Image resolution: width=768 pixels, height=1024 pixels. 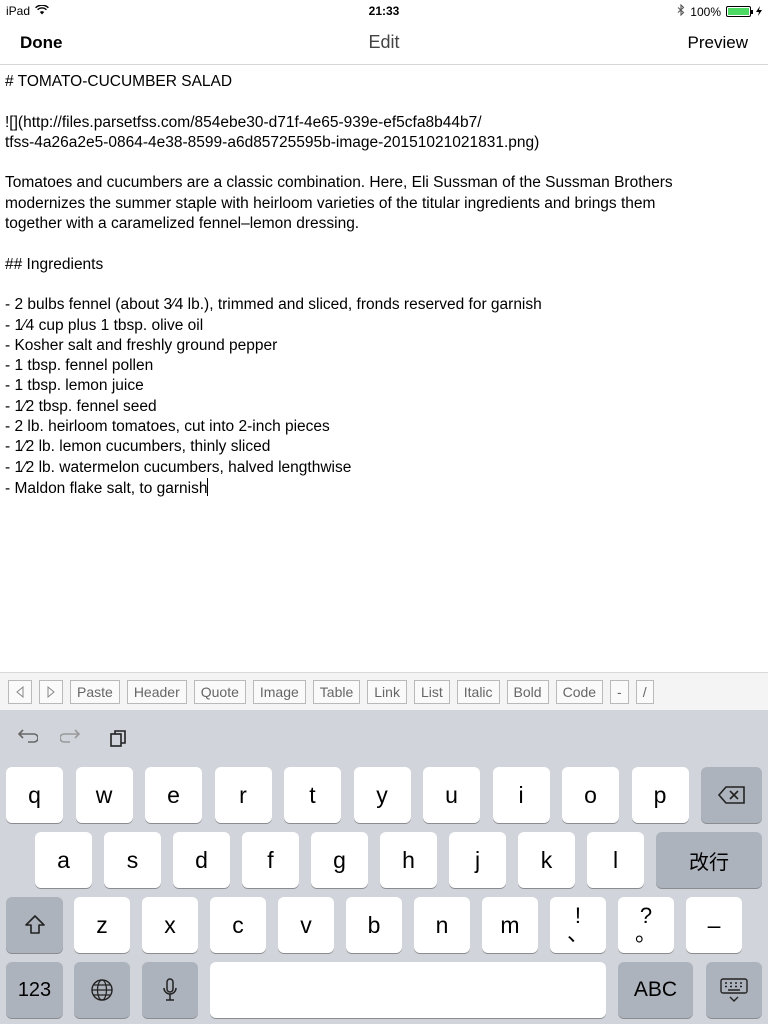 I want to click on toolbar-button-dash: -, so click(x=619, y=691).